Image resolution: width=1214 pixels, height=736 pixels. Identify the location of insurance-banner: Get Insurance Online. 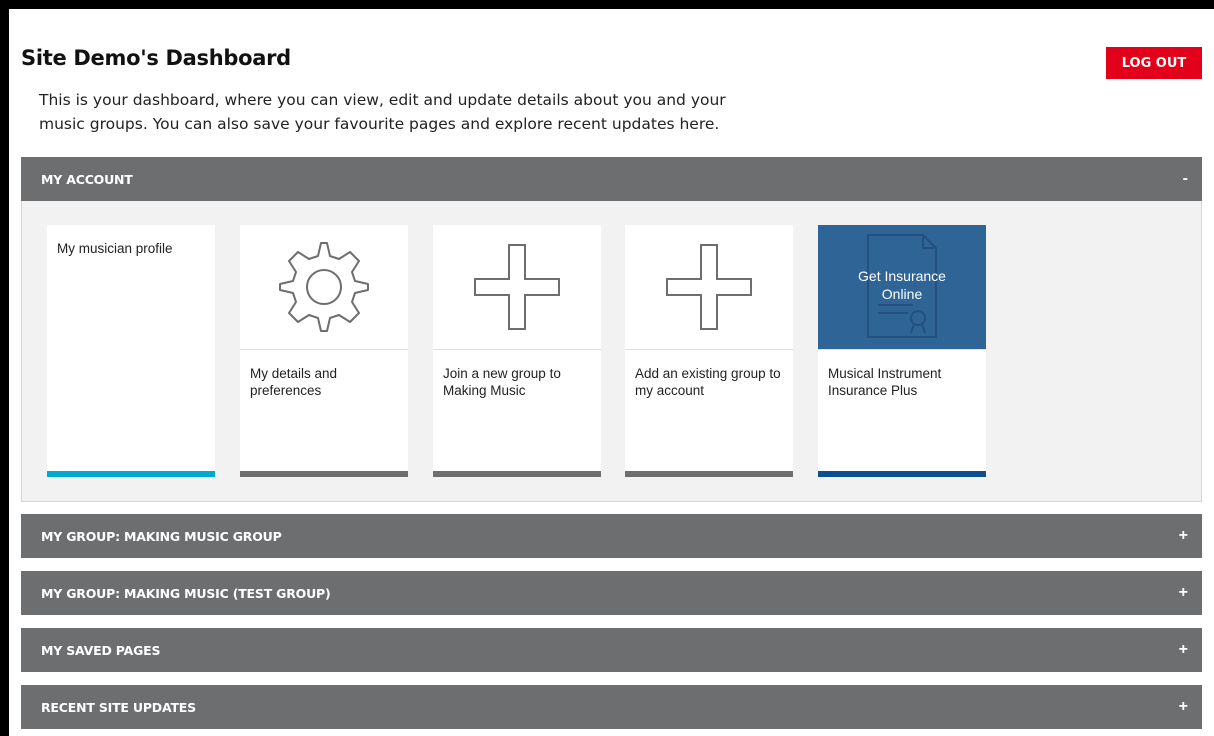
(902, 287).